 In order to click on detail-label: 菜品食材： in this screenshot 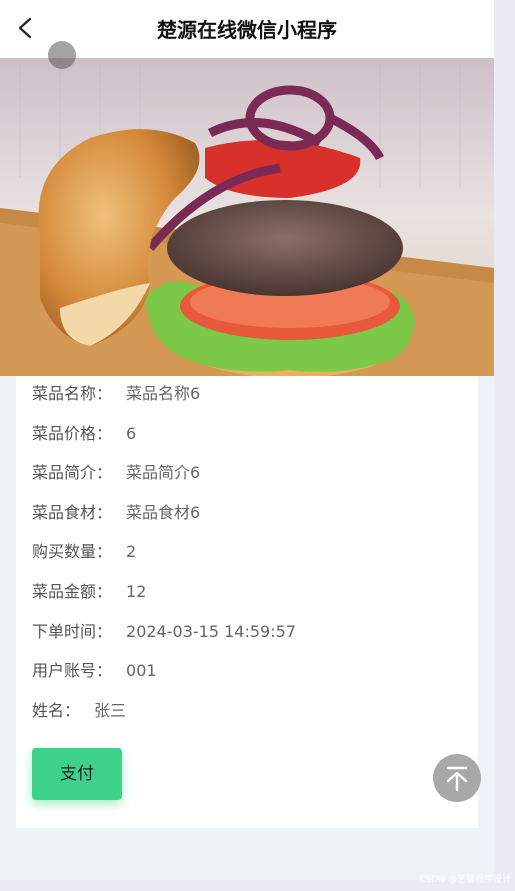, I will do `click(72, 512)`.